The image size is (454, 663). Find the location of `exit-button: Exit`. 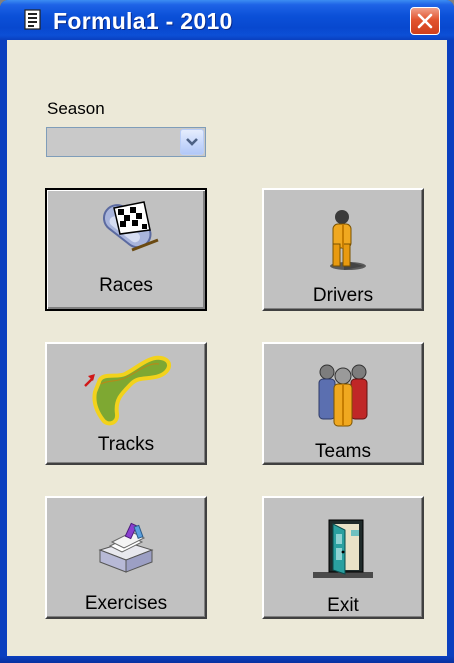

exit-button: Exit is located at coordinates (343, 557).